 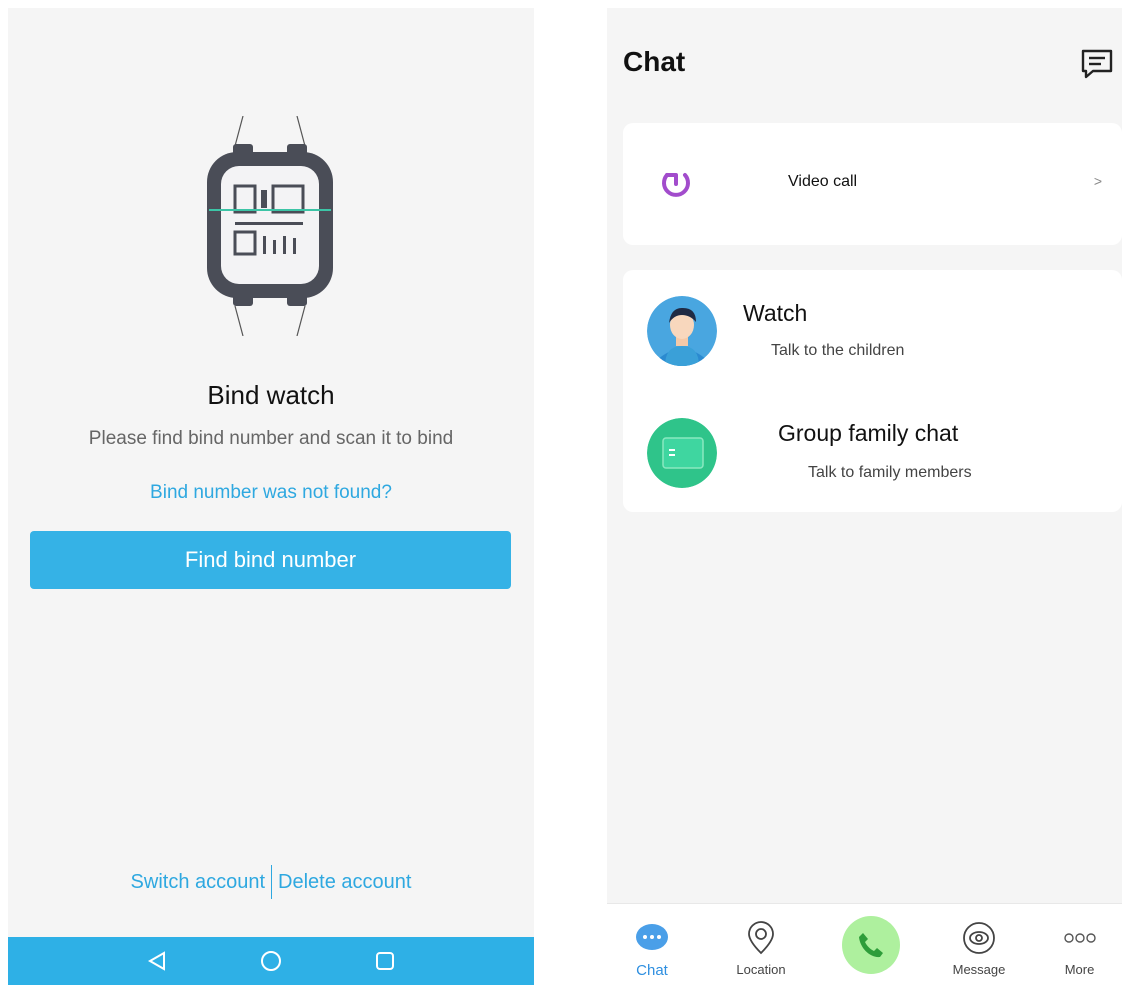 I want to click on recents-nav-button, so click(x=385, y=961).